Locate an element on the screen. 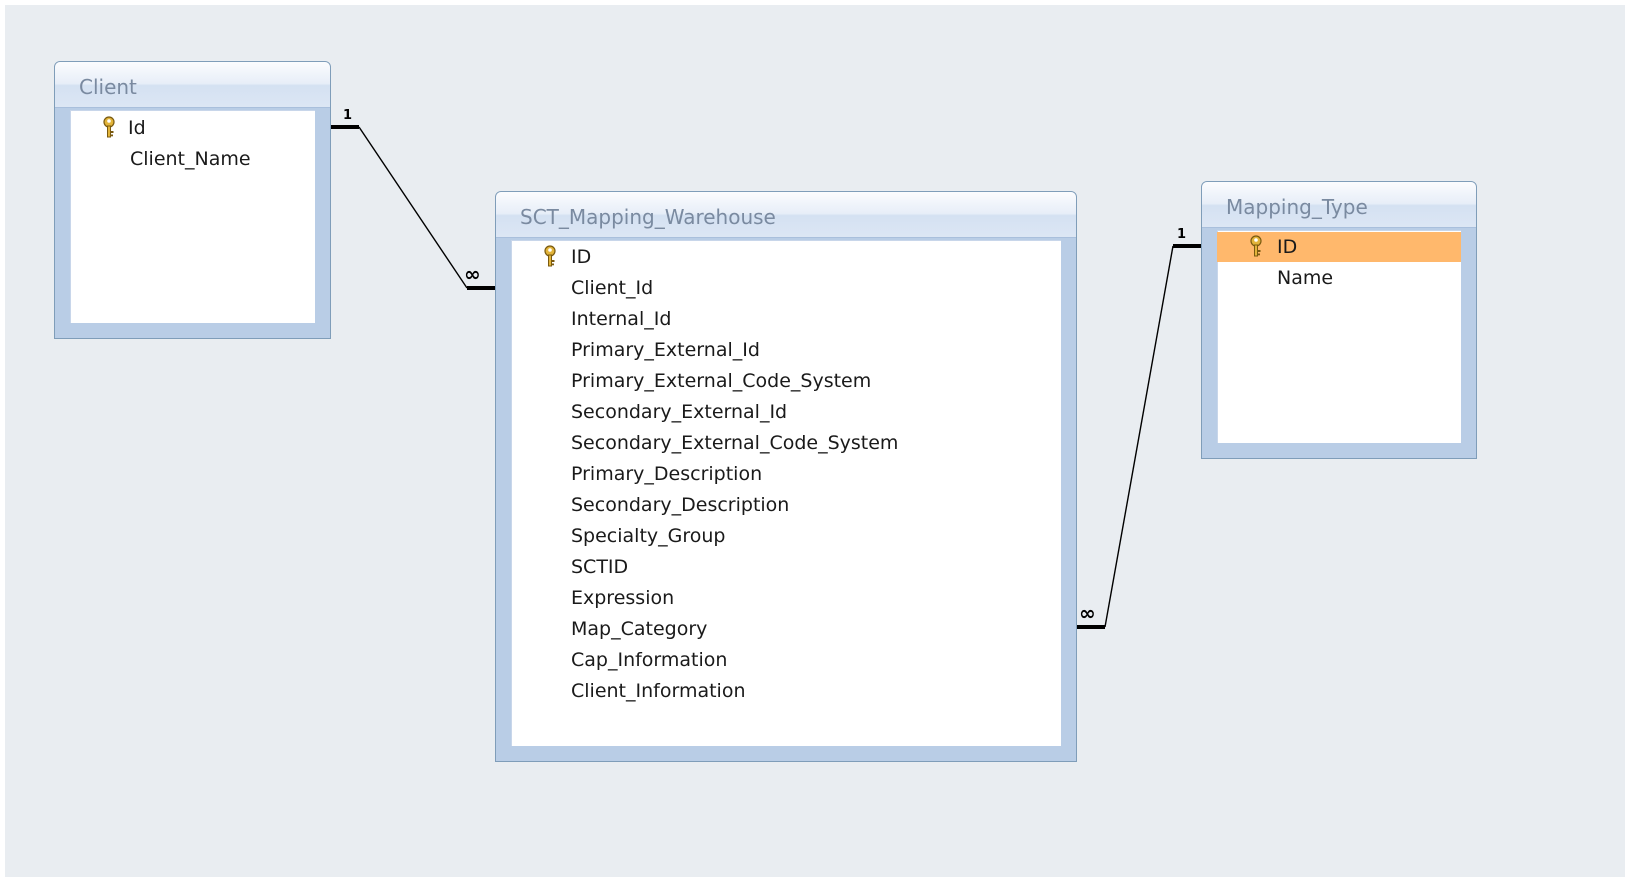  relationship-mappingtype-warehouse: 1 ∞ is located at coordinates (1139, 428).